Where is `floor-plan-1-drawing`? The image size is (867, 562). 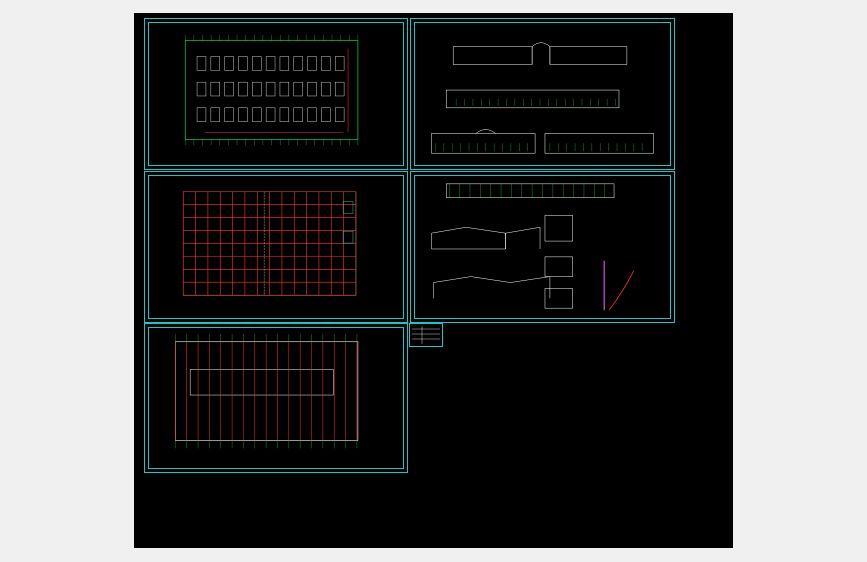
floor-plan-1-drawing is located at coordinates (271, 90).